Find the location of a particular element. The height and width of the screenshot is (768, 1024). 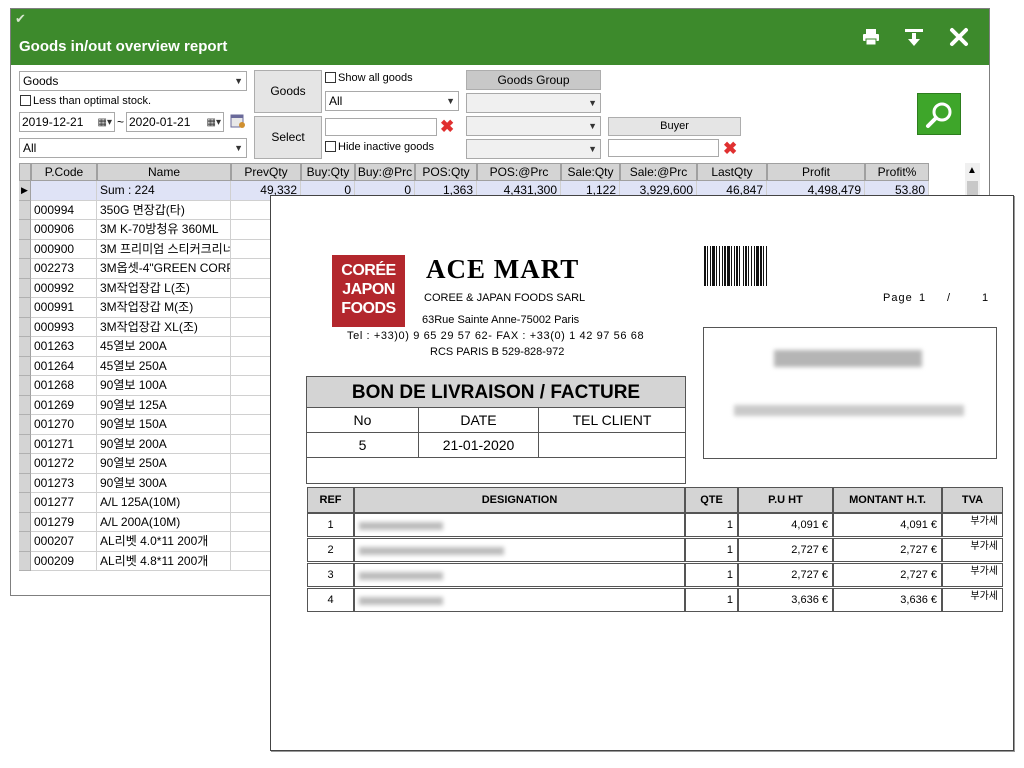

doc-header-no: No is located at coordinates (363, 420).